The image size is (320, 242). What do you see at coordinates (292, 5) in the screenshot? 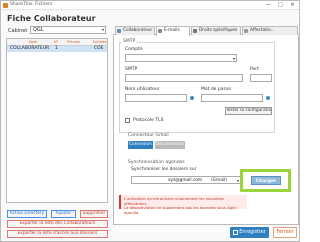
I see `close-window-button: ✕` at bounding box center [292, 5].